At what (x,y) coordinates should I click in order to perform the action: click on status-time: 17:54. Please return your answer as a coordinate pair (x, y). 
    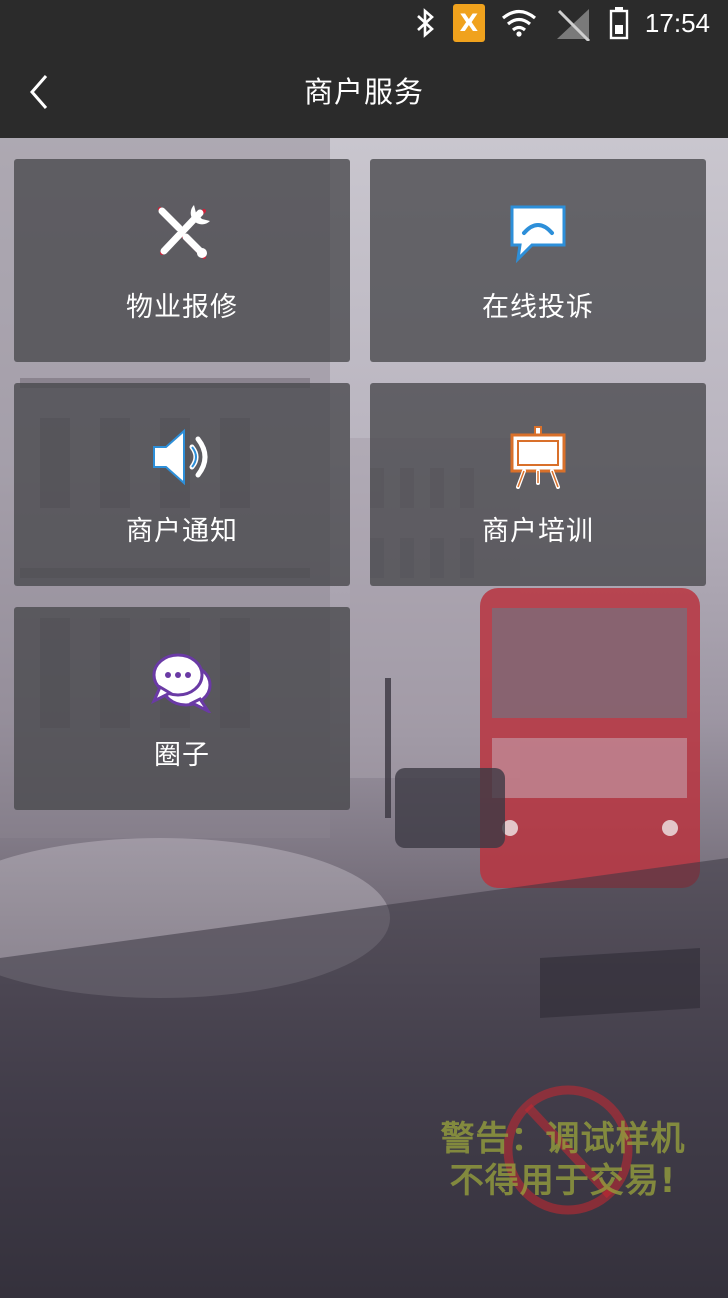
    Looking at the image, I should click on (677, 22).